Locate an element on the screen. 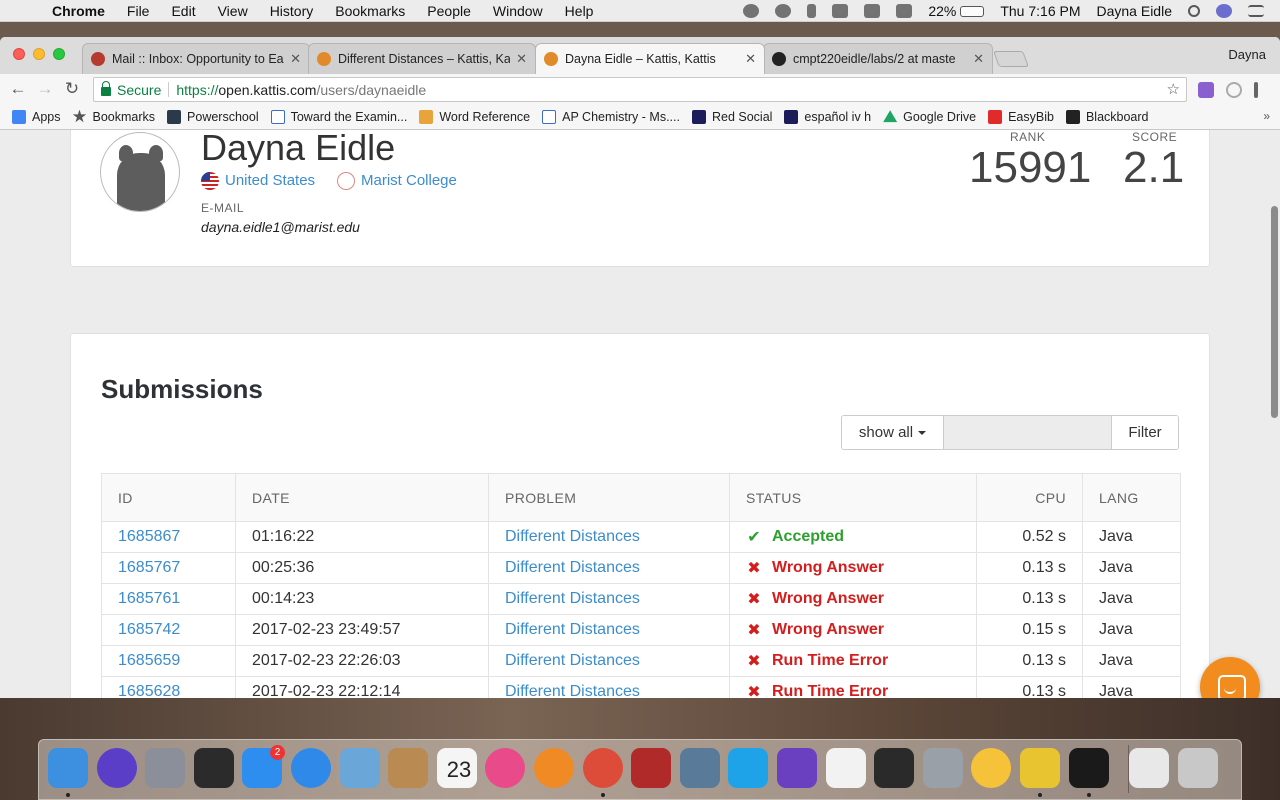  system-preferences-icon is located at coordinates (942, 768).